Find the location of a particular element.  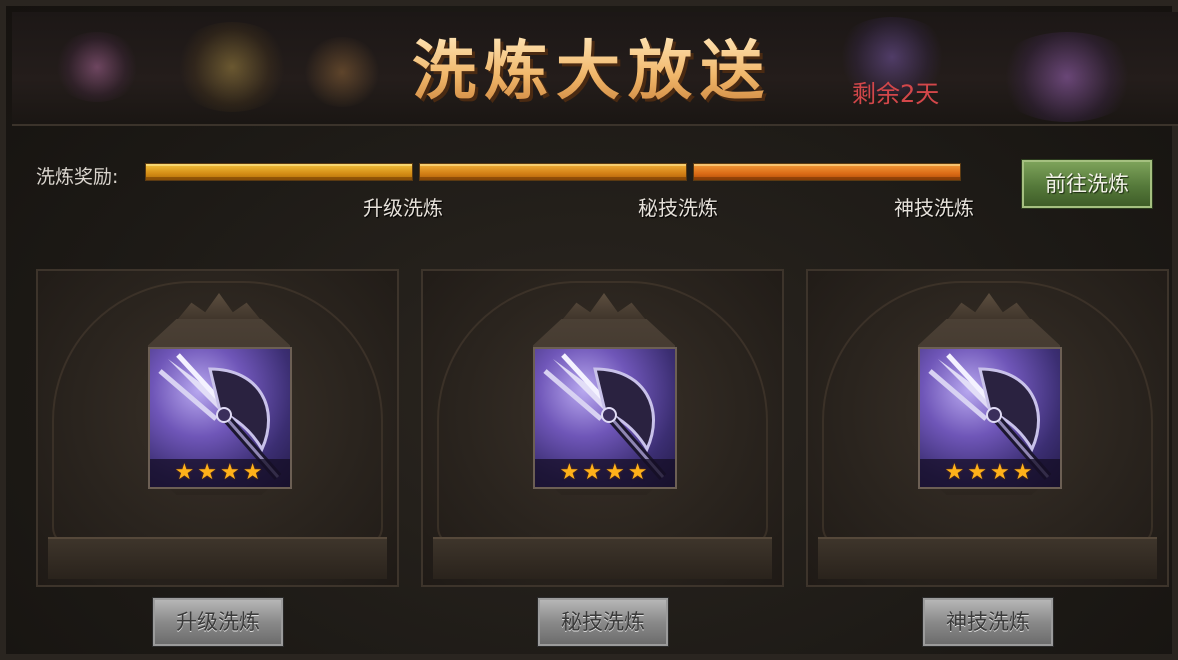

stage-label-upgrade: 升级洗炼 is located at coordinates (403, 208).